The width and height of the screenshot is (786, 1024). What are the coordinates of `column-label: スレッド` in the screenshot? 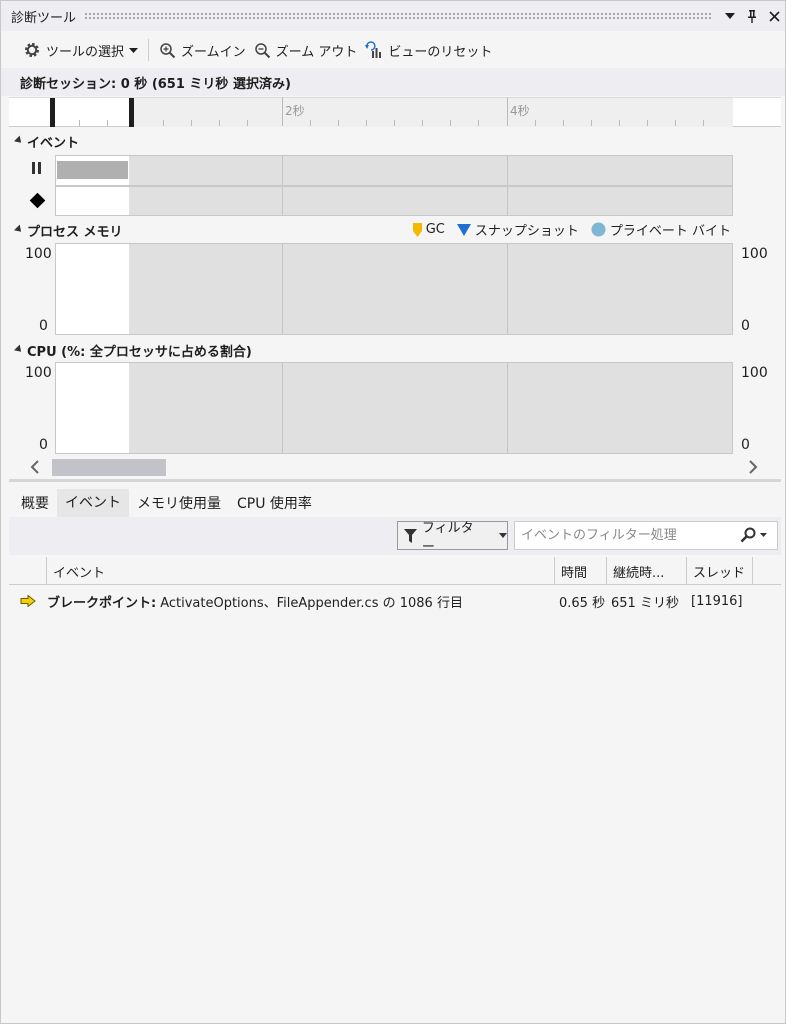 It's located at (719, 573).